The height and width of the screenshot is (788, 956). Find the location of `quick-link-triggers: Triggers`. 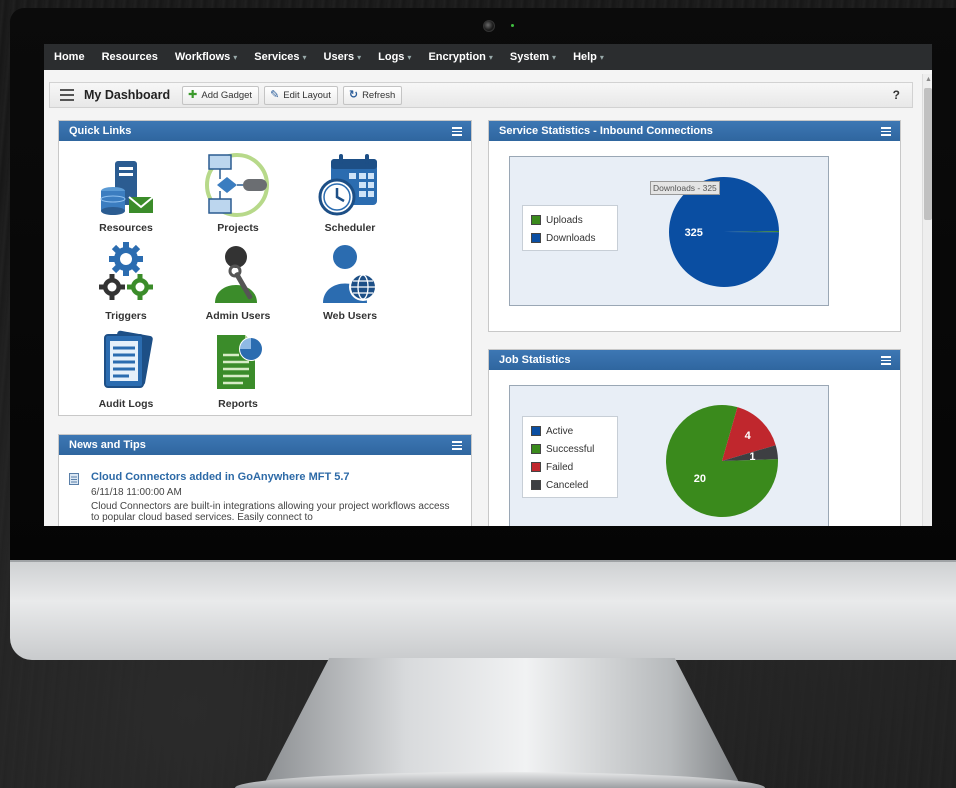

quick-link-triggers: Triggers is located at coordinates (126, 281).